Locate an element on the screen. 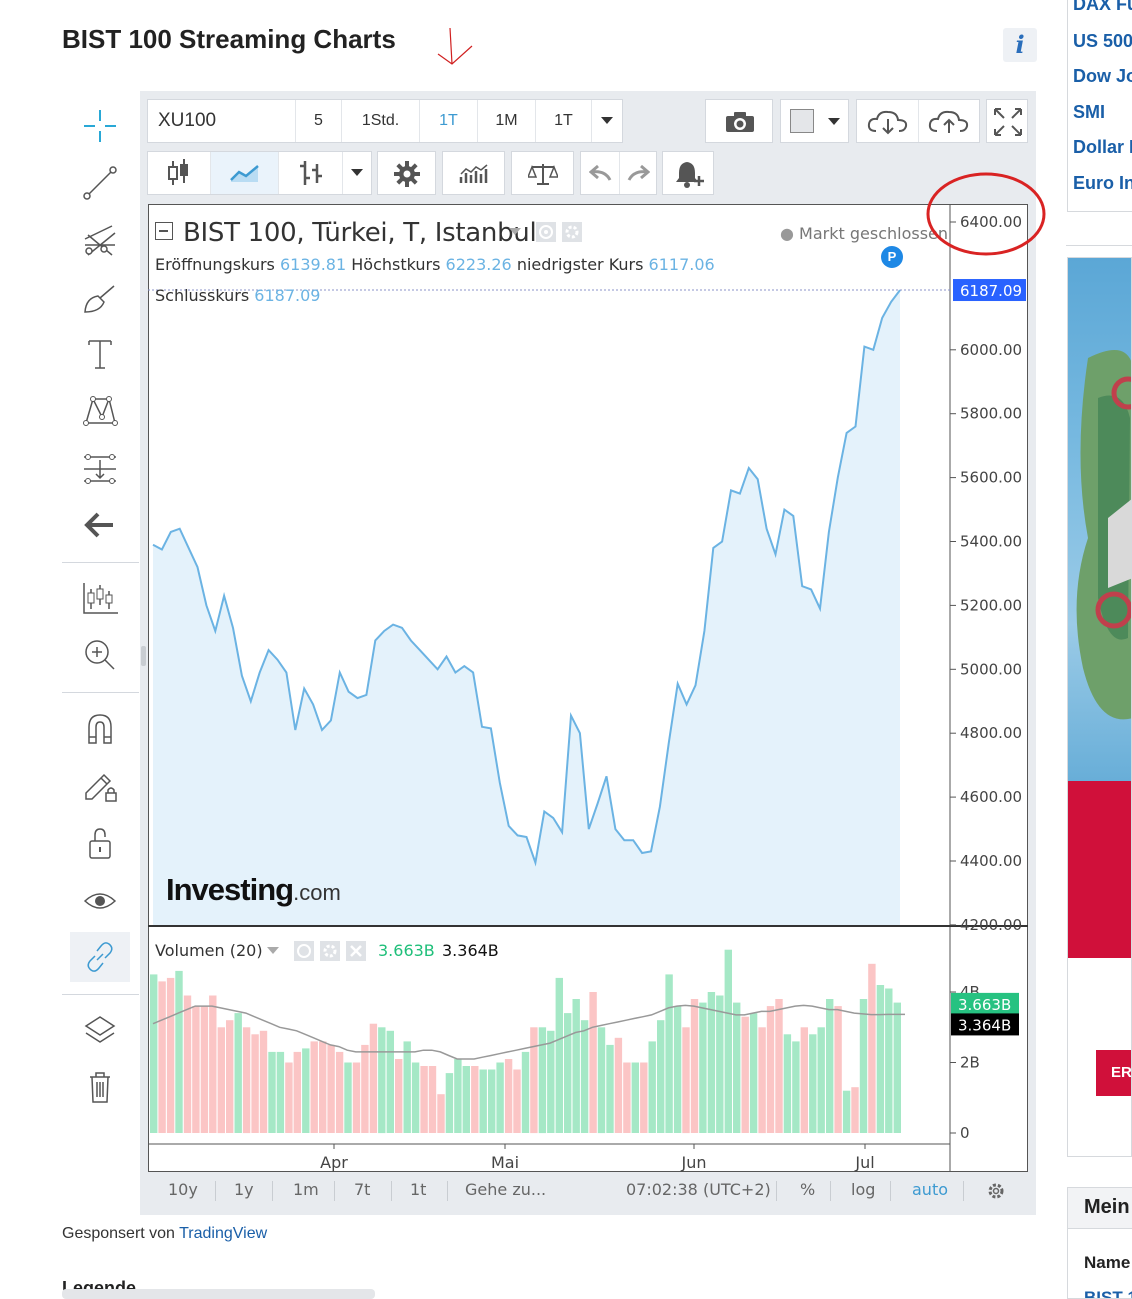 The height and width of the screenshot is (1299, 1132). collapse-legend-button is located at coordinates (164, 231).